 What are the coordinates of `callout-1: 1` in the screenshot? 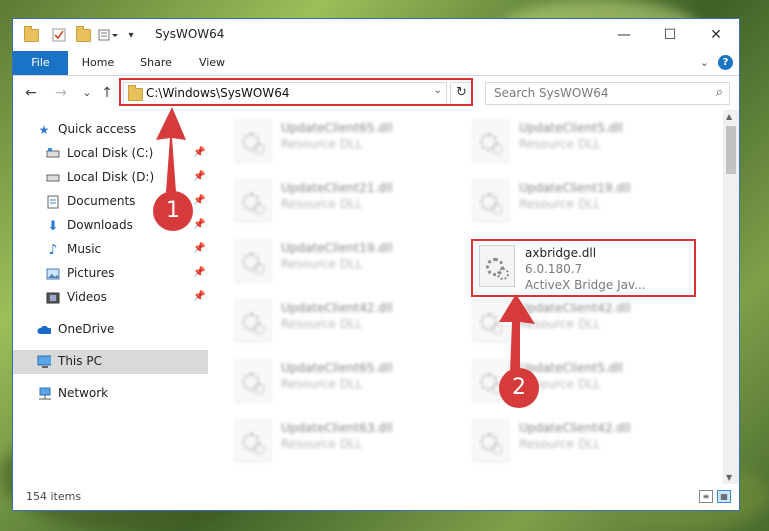 It's located at (173, 211).